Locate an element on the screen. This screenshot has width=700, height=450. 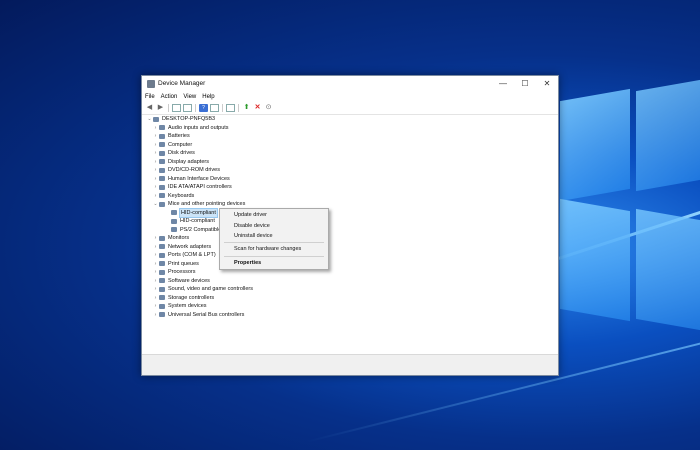
minimize-button: — is located at coordinates (503, 83).